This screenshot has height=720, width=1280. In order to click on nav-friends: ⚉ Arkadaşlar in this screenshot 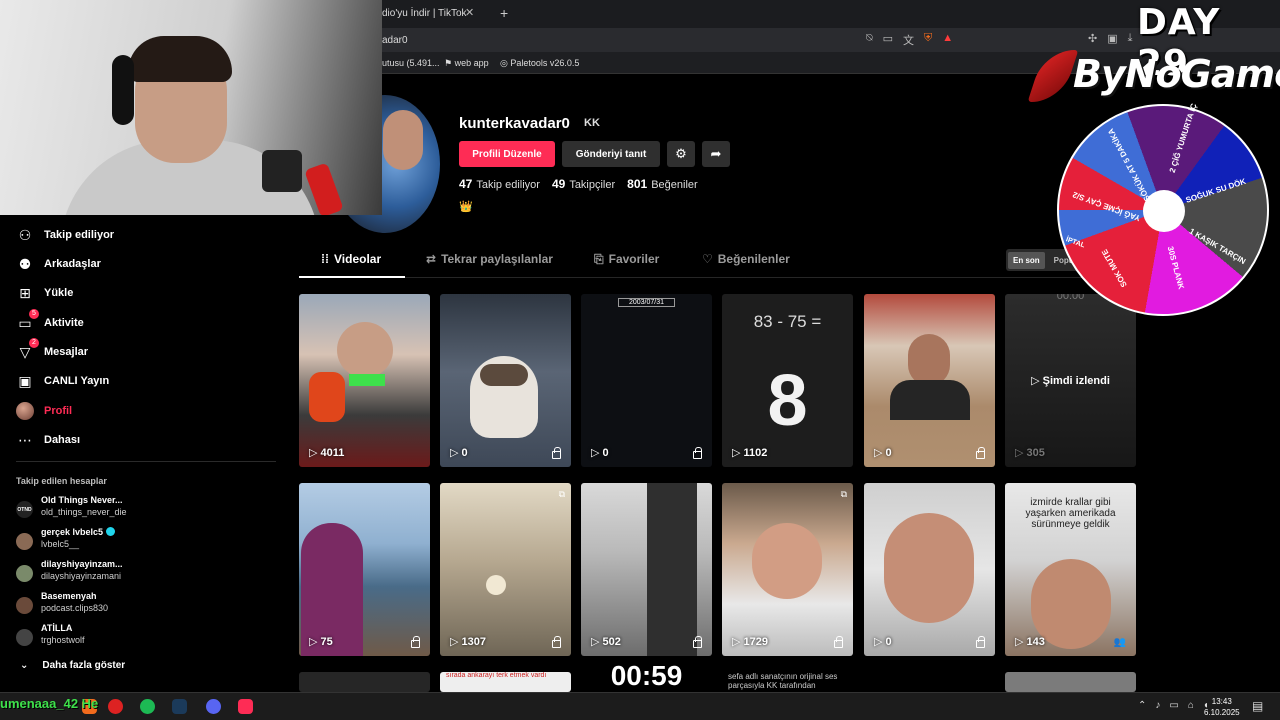, I will do `click(146, 264)`.